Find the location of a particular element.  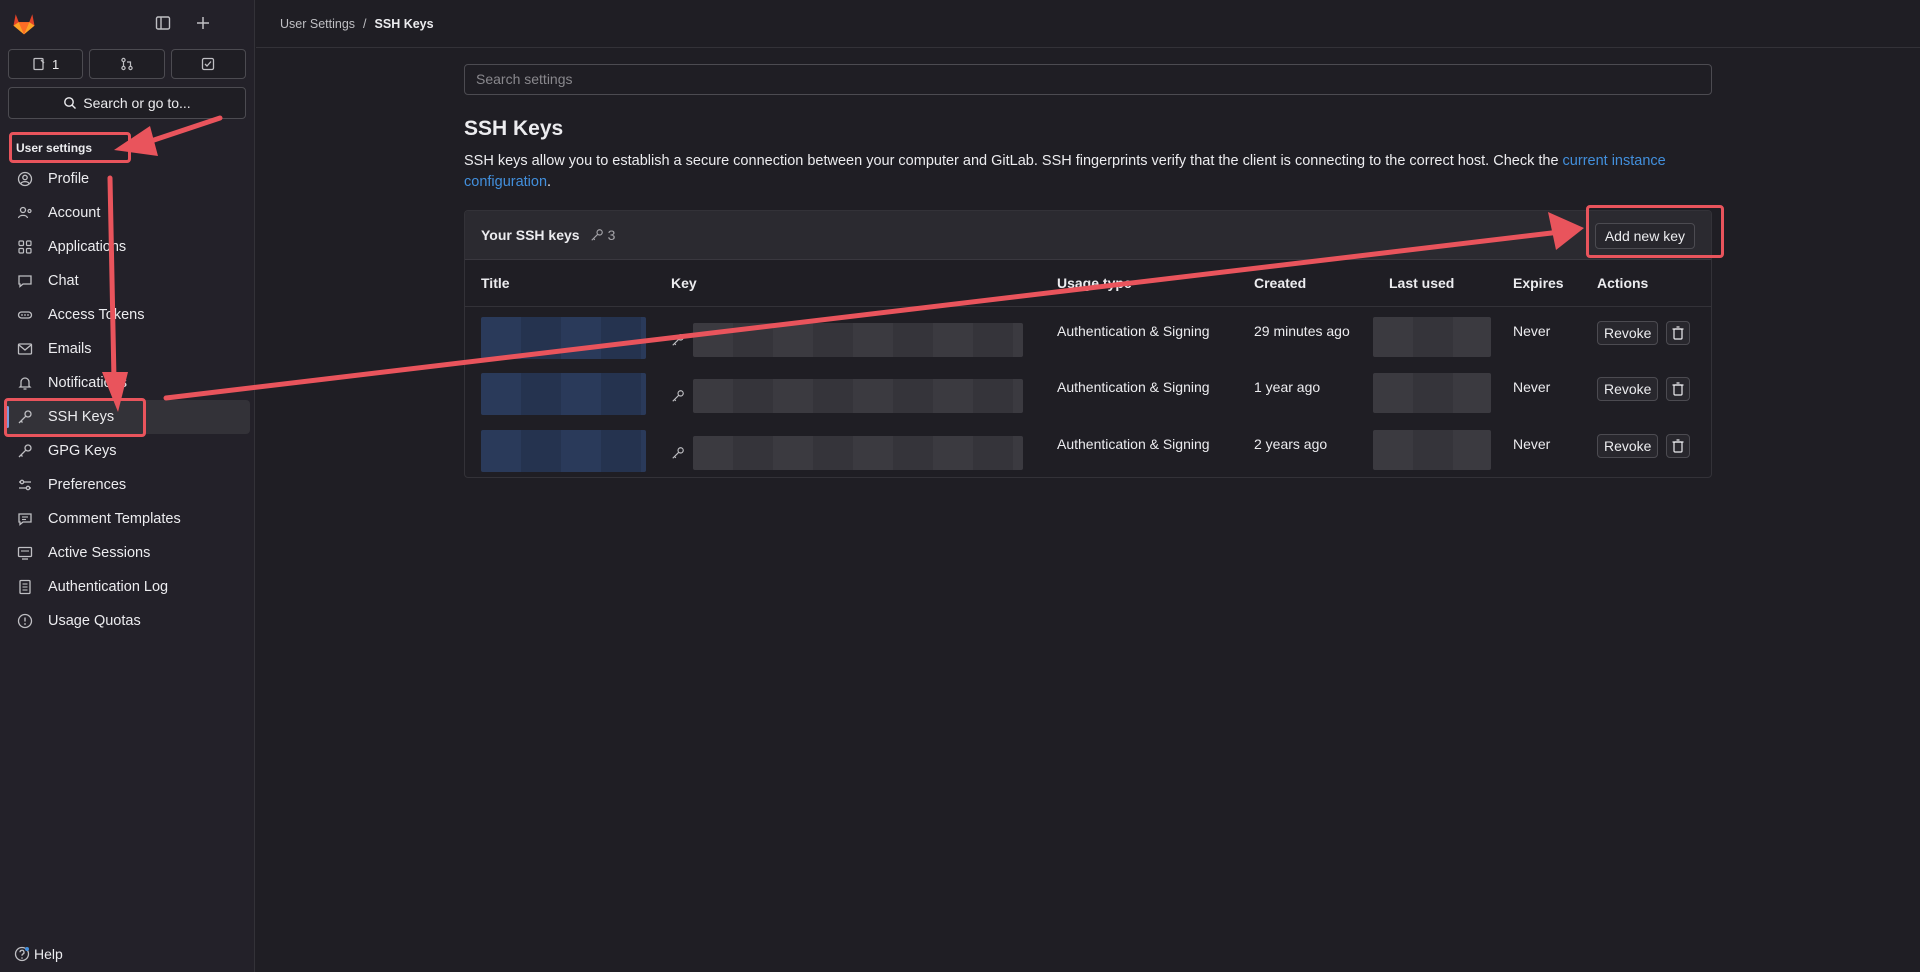

column-header-last-used: Last used is located at coordinates (1435, 283).